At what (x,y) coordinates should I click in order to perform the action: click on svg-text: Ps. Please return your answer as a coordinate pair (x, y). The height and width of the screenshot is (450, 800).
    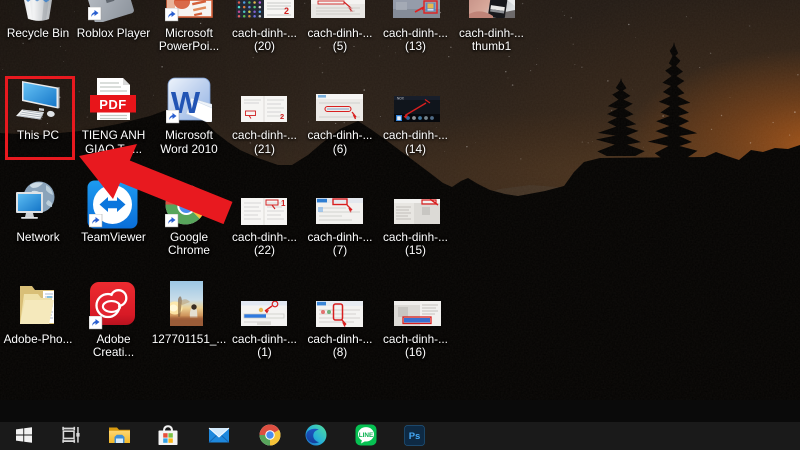
    Looking at the image, I should click on (414, 436).